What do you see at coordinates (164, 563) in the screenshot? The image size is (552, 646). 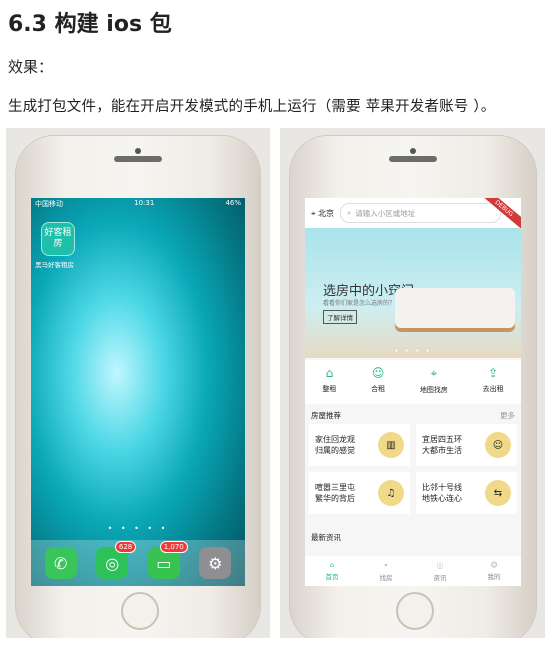 I see `messages-glyph: ▭` at bounding box center [164, 563].